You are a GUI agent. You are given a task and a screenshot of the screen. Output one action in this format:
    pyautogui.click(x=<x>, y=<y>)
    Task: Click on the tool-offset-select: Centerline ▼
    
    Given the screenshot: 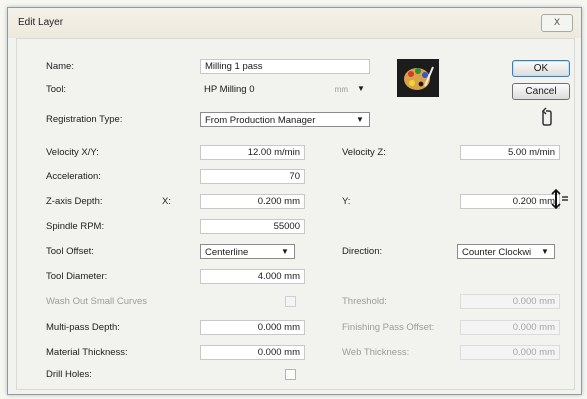 What is the action you would take?
    pyautogui.click(x=247, y=251)
    